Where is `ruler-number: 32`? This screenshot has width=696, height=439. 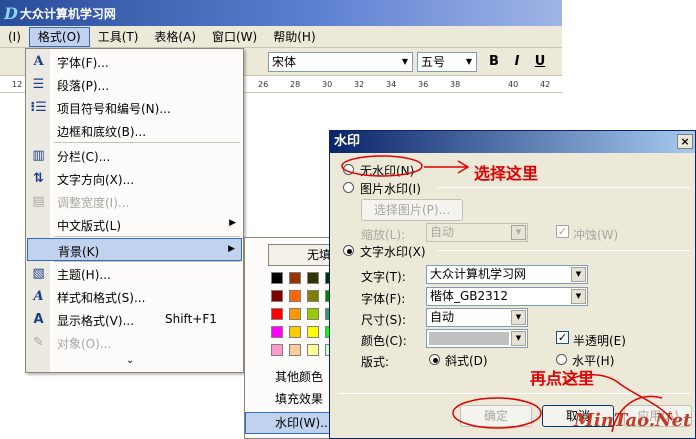 ruler-number: 32 is located at coordinates (359, 84).